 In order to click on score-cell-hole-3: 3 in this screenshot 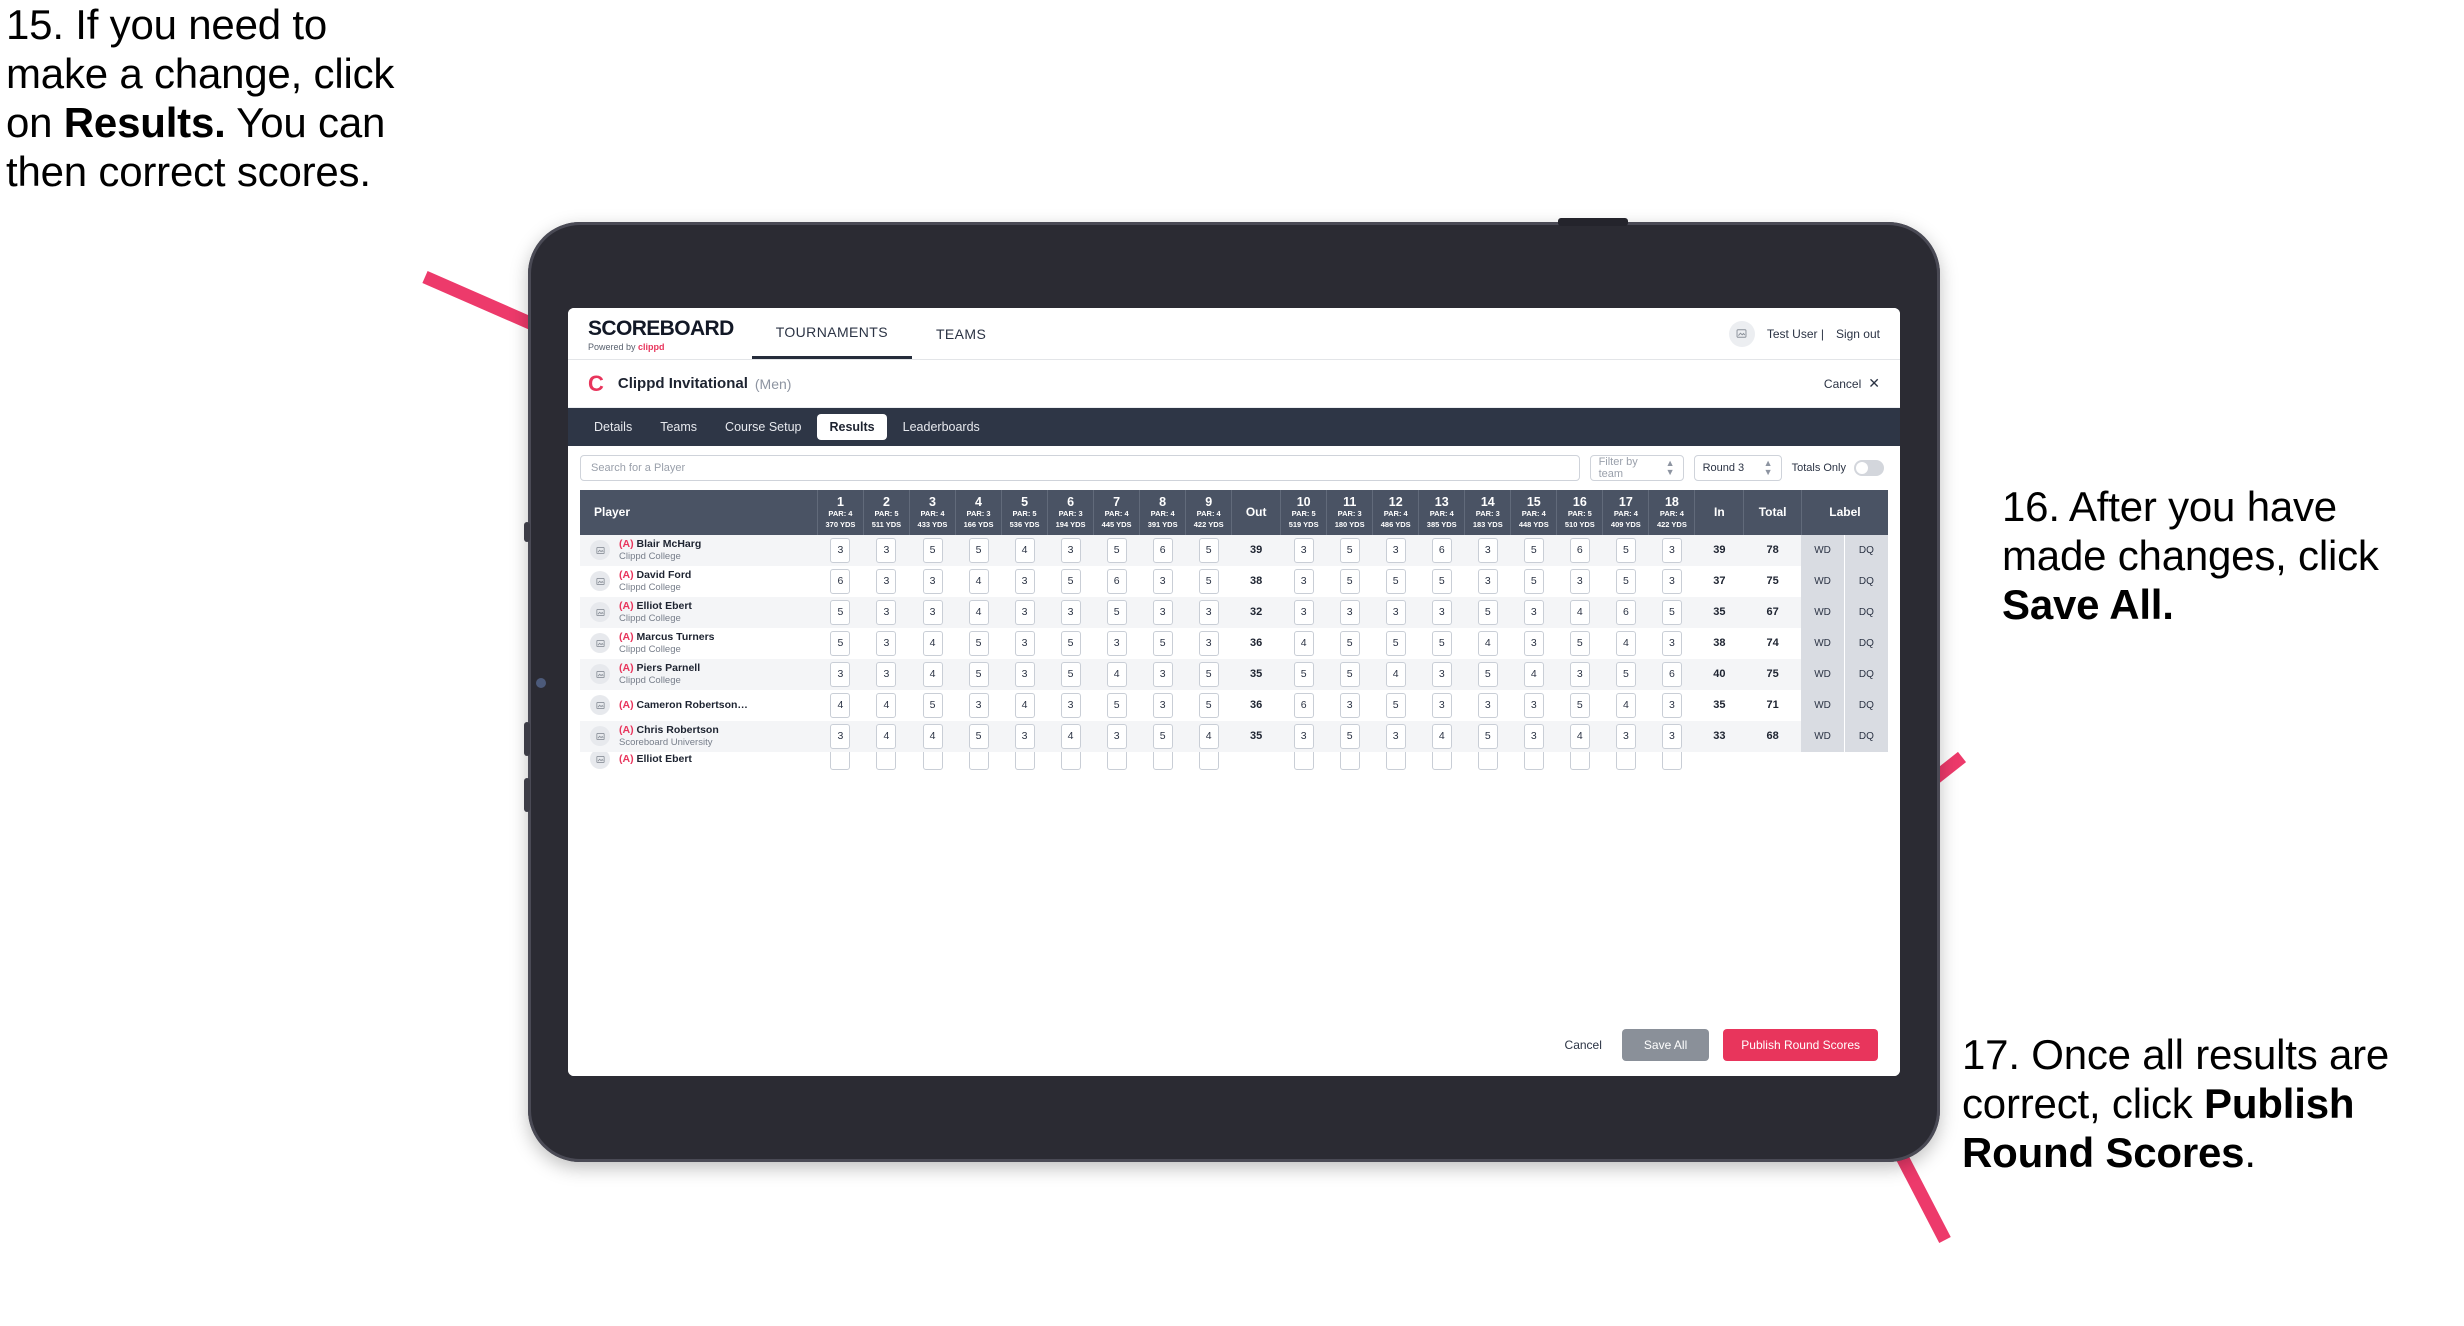, I will do `click(932, 581)`.